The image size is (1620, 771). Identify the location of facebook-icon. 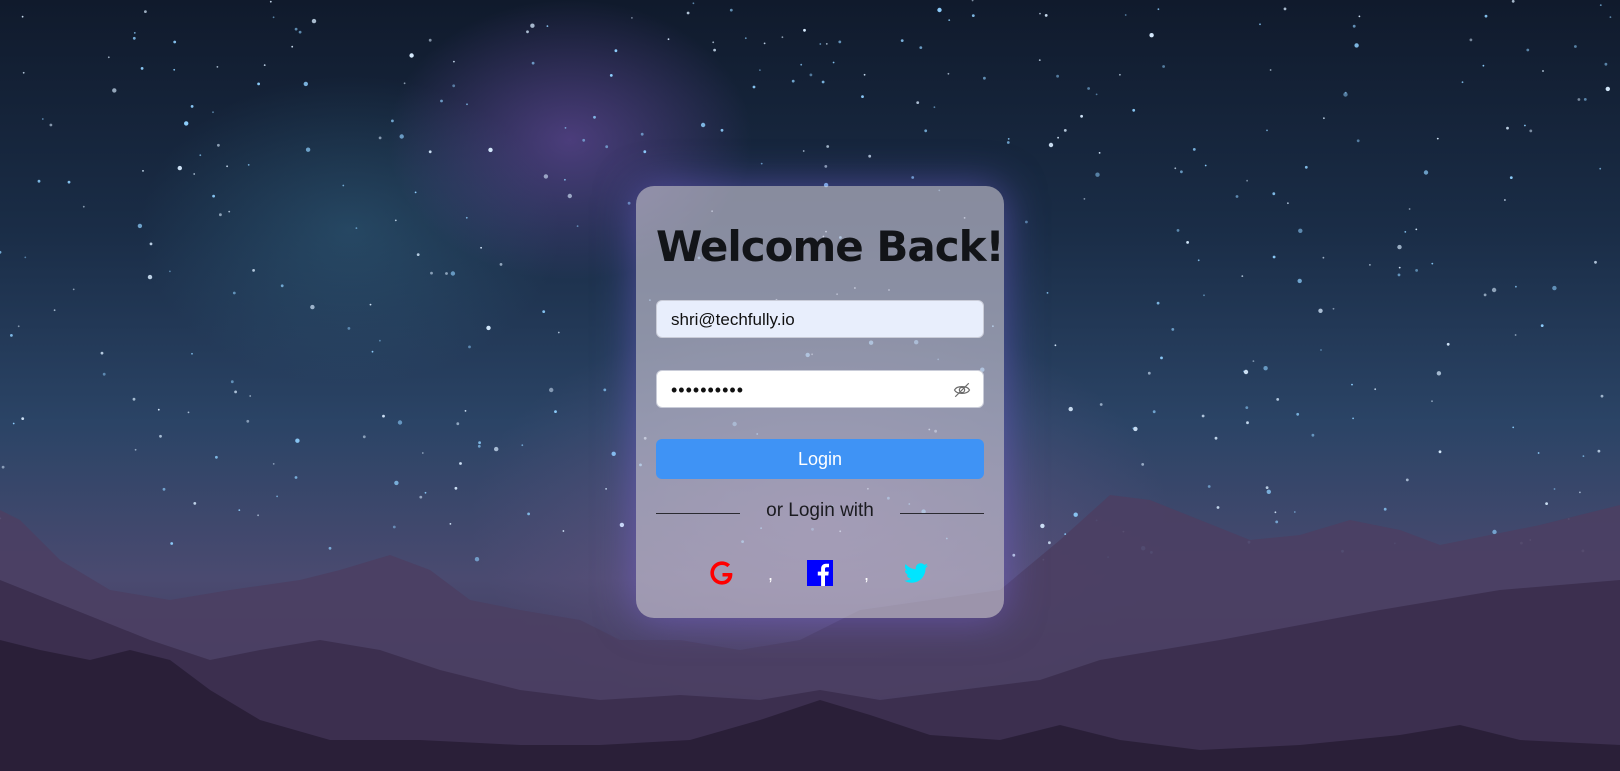
(820, 573).